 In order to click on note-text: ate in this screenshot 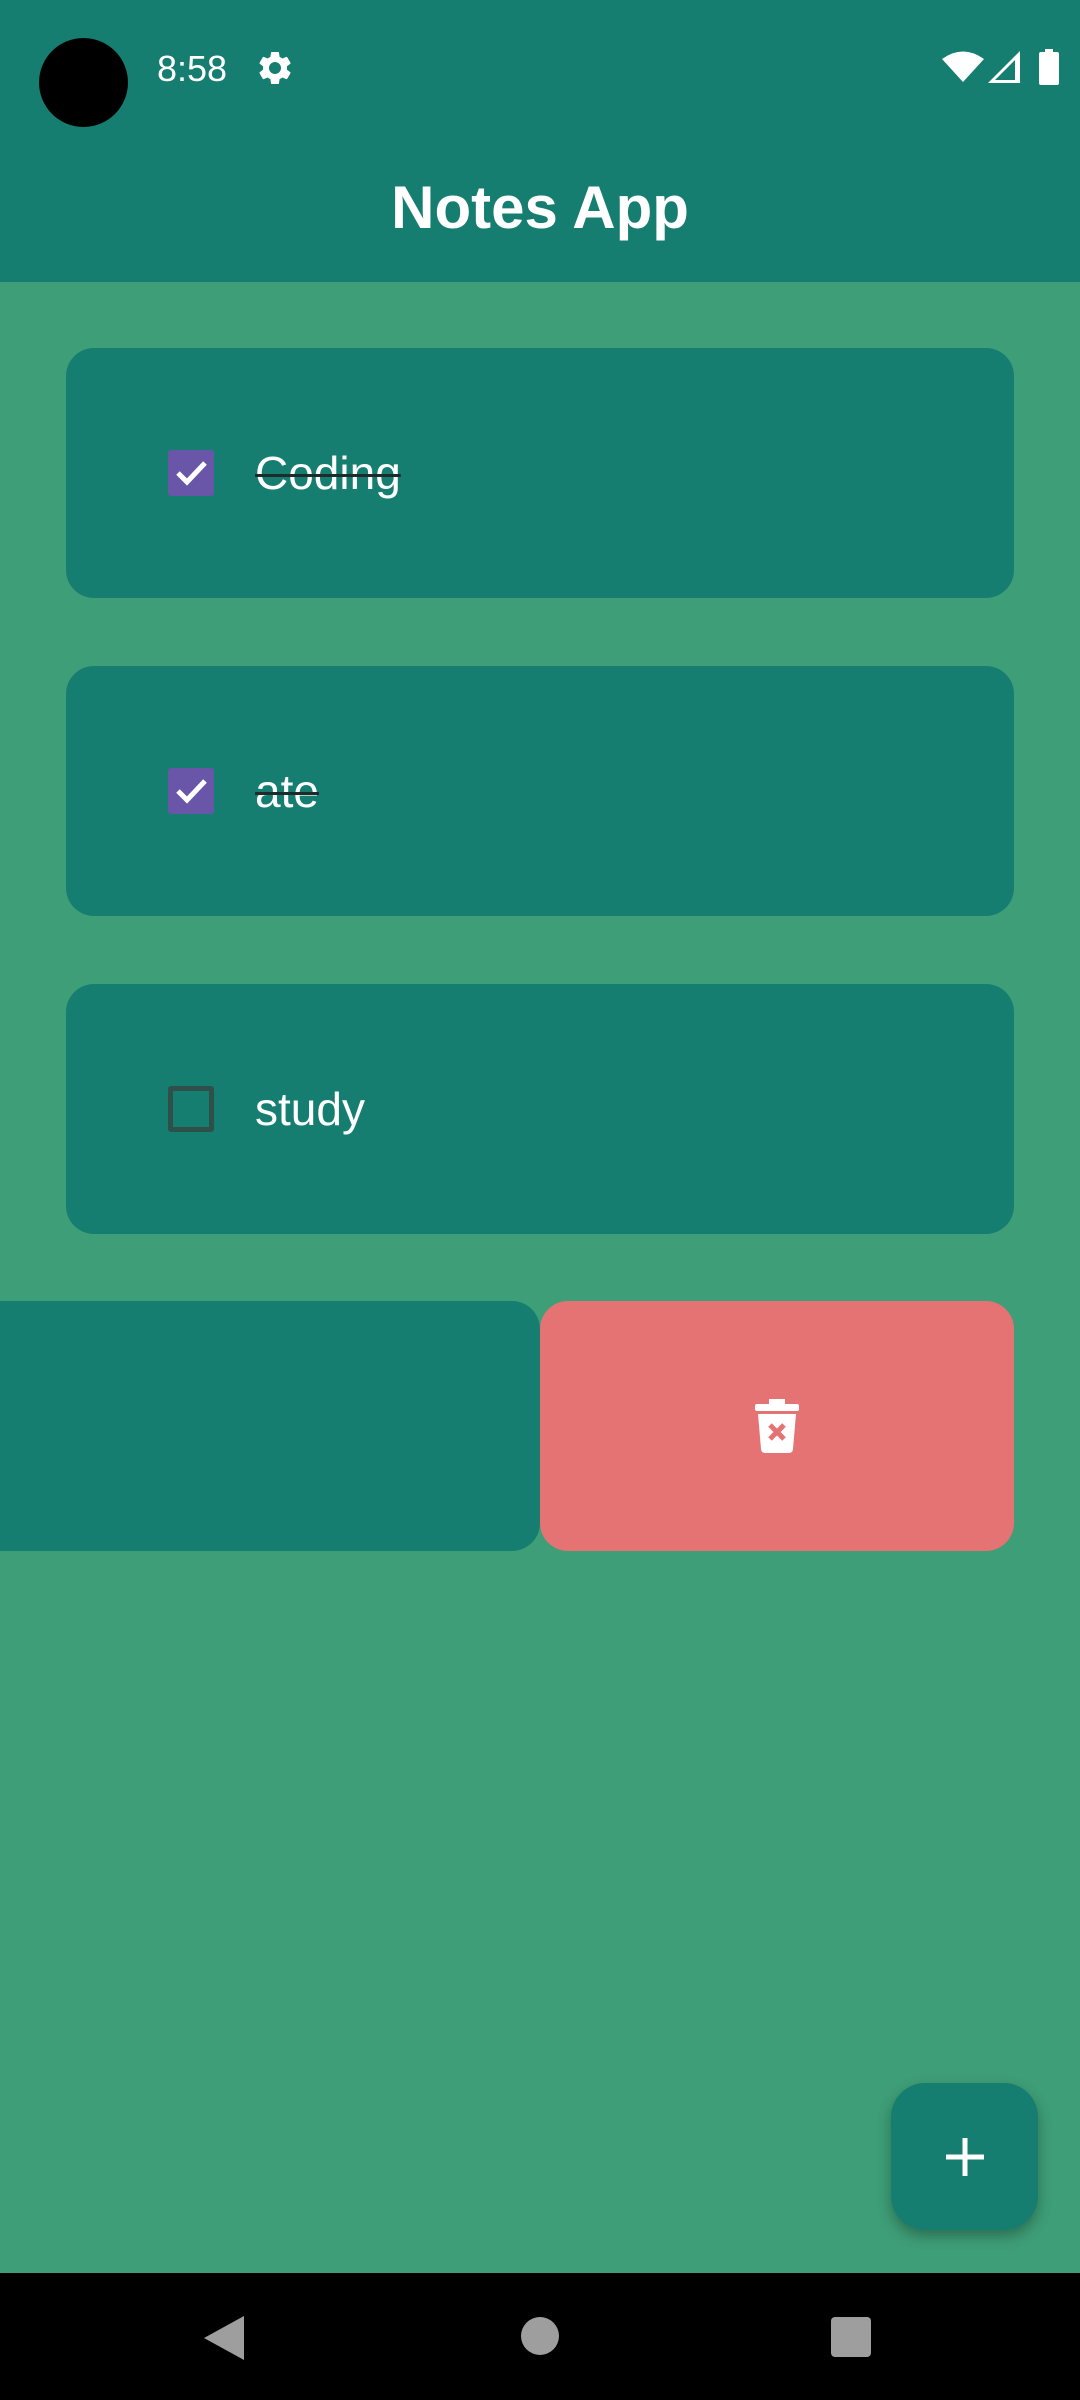, I will do `click(287, 791)`.